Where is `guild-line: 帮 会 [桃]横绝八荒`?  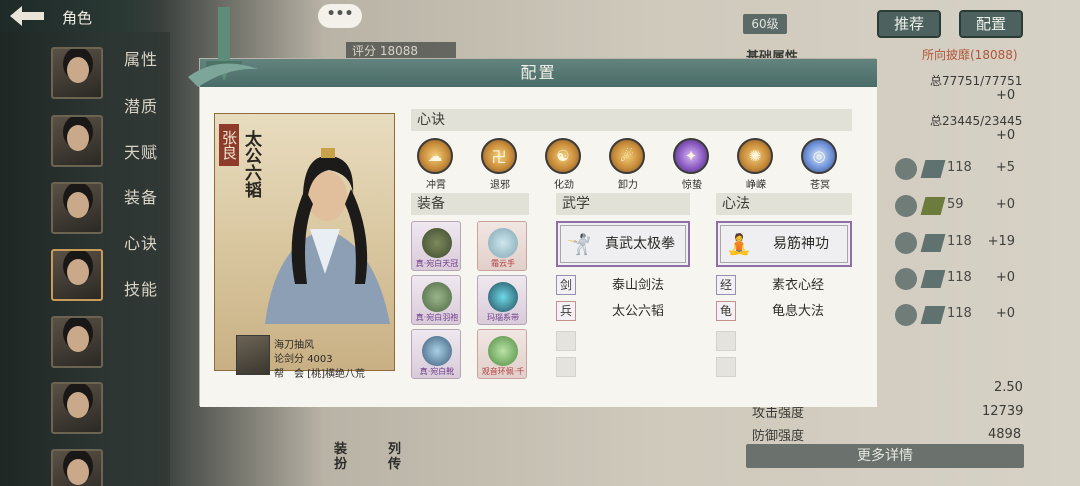
guild-line: 帮 会 [桃]横绝八荒 is located at coordinates (319, 372).